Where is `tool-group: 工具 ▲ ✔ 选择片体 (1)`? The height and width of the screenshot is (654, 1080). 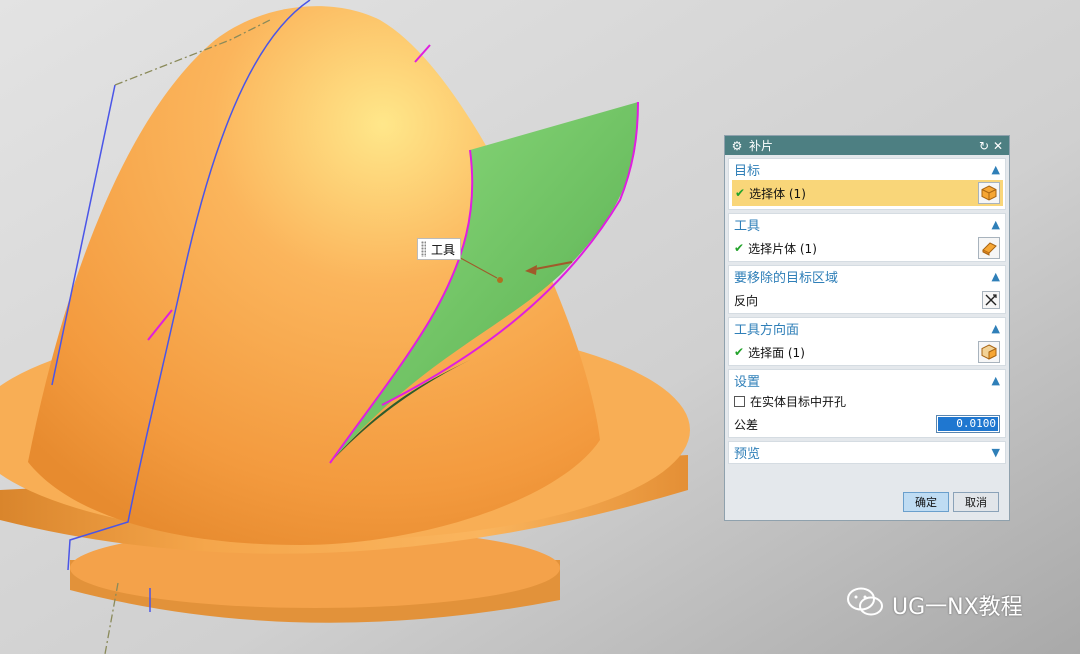 tool-group: 工具 ▲ ✔ 选择片体 (1) is located at coordinates (867, 237).